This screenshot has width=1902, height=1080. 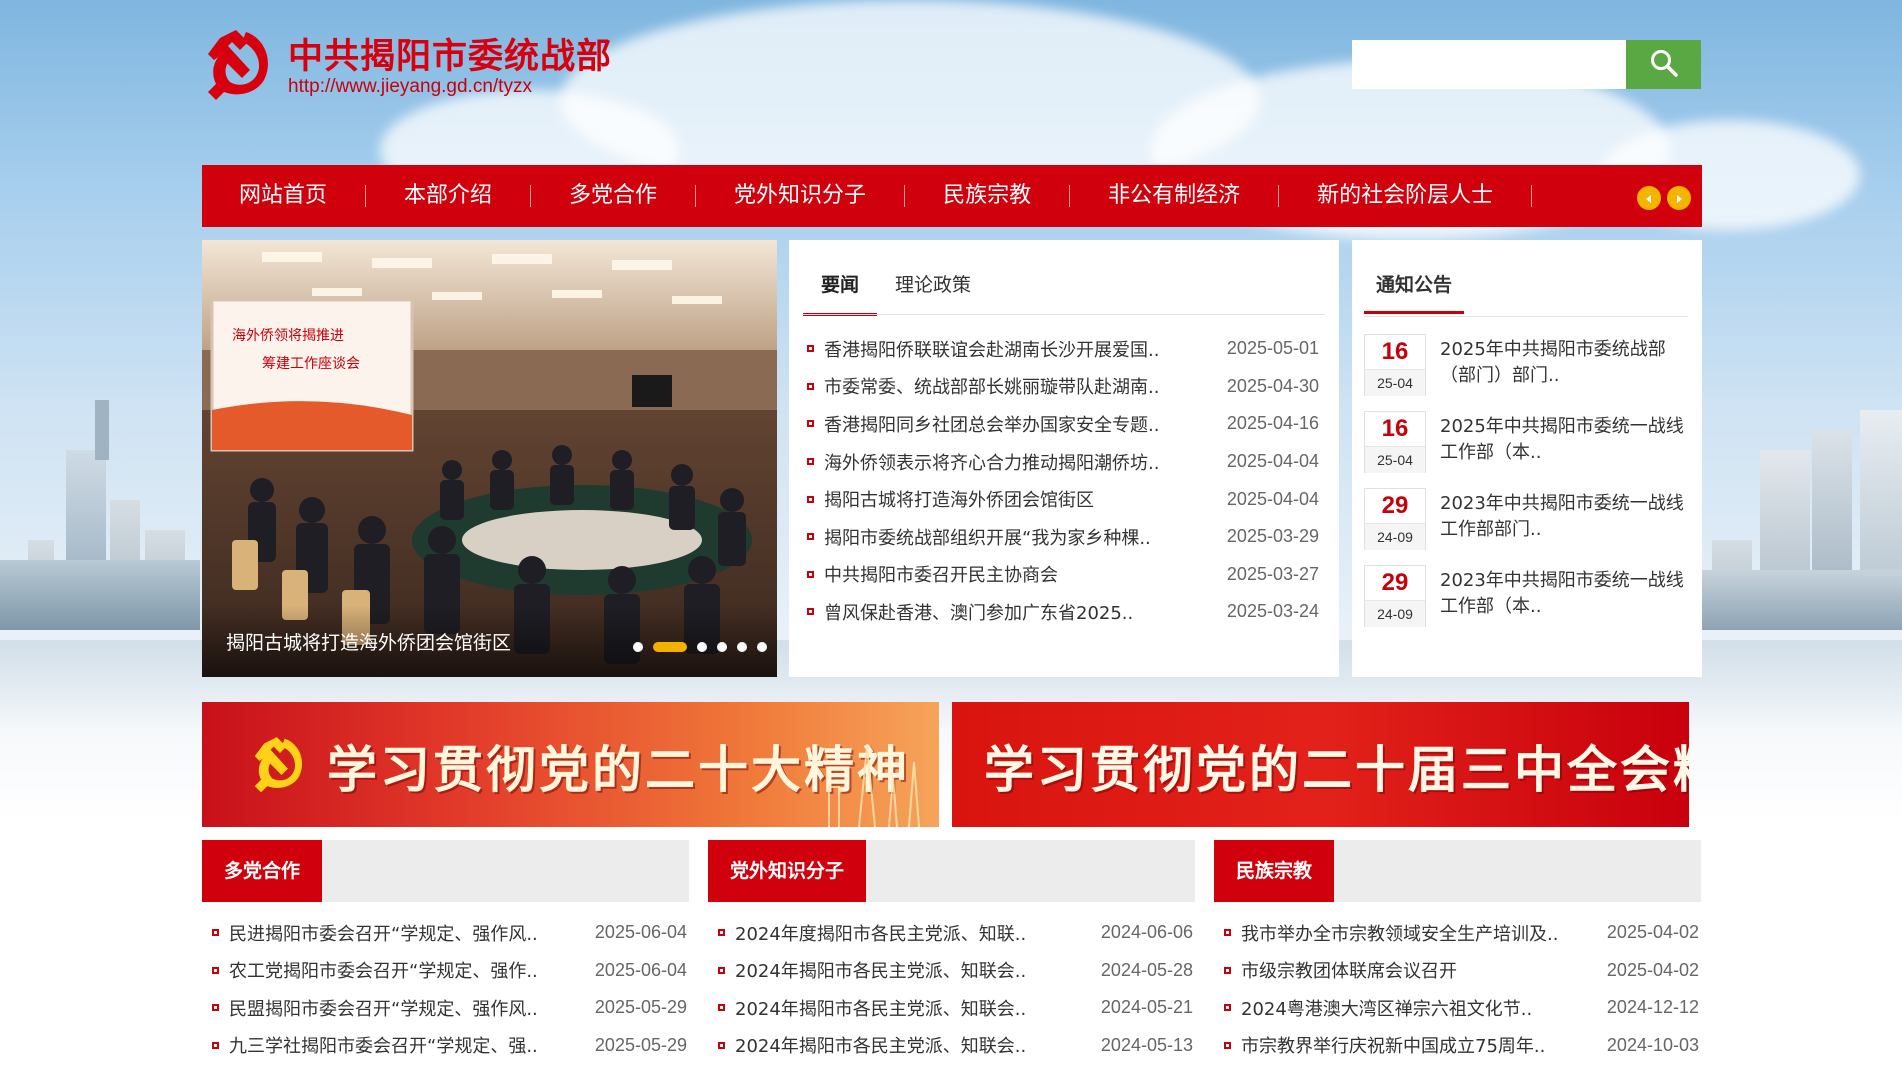 I want to click on list-item: 市宗教界举行庆祝新中国成立75周年.. 2024-10-03, so click(x=1457, y=1046).